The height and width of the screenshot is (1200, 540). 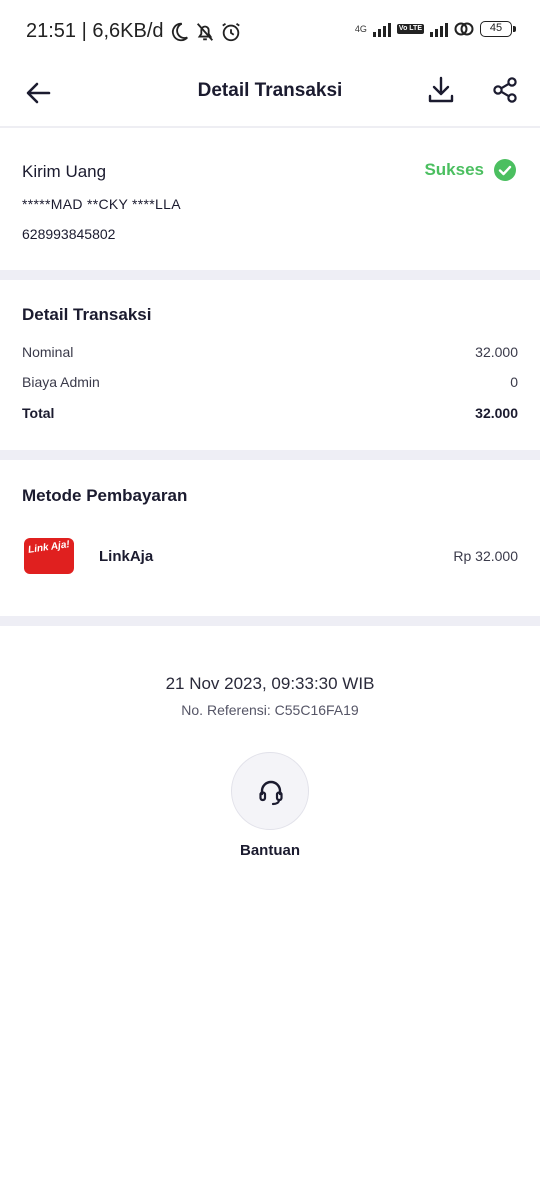 I want to click on moon-icon, so click(x=179, y=31).